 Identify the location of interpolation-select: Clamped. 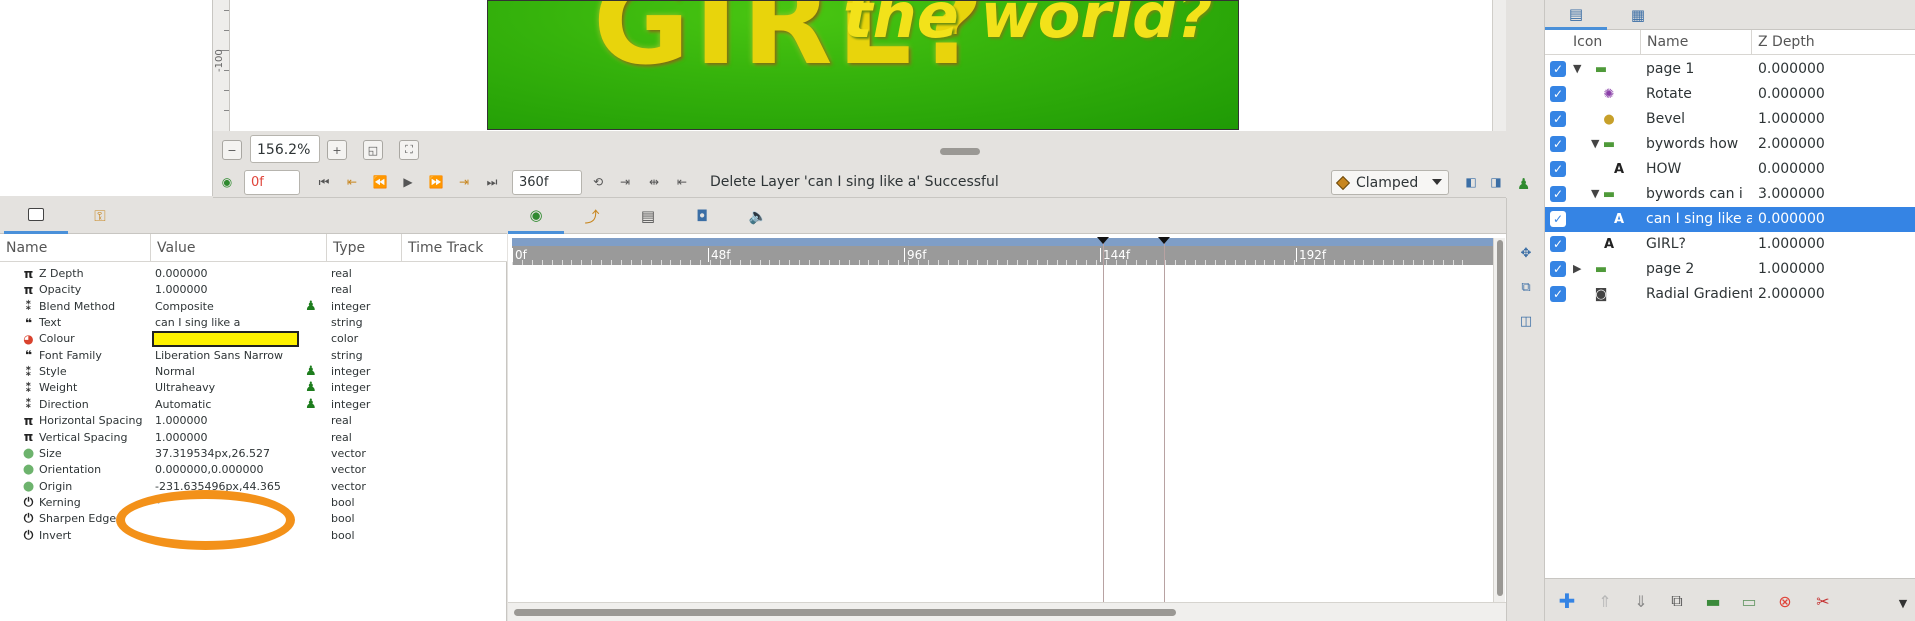
(1390, 182).